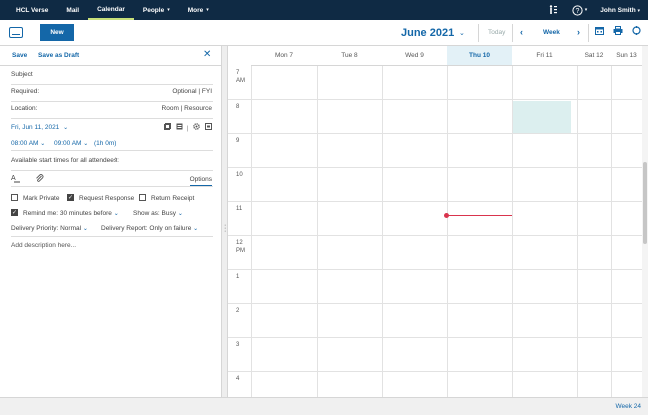  I want to click on help-icon: ? ▾, so click(580, 10).